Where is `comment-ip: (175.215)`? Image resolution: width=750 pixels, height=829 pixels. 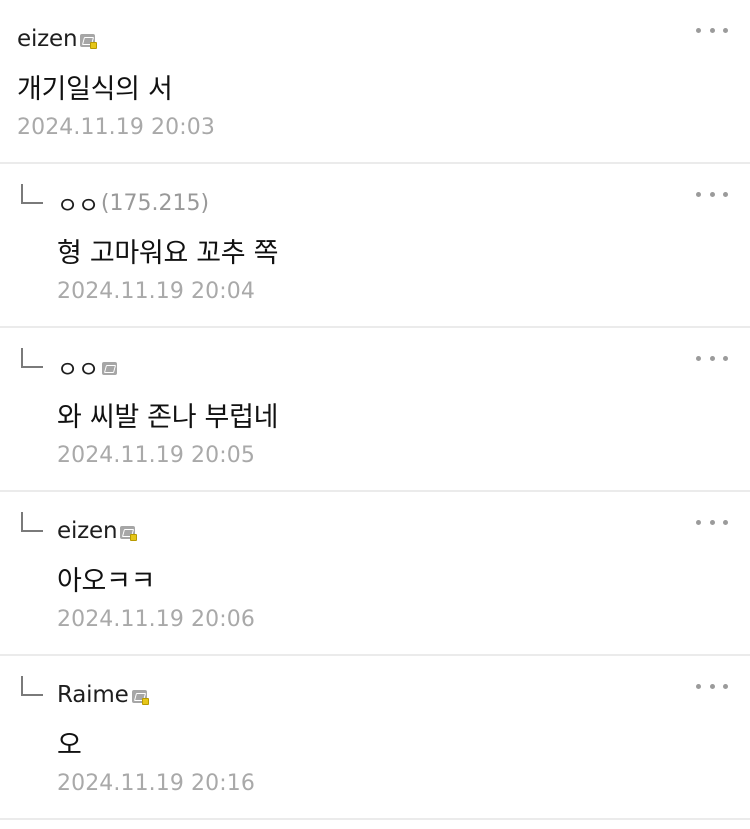
comment-ip: (175.215) is located at coordinates (155, 203).